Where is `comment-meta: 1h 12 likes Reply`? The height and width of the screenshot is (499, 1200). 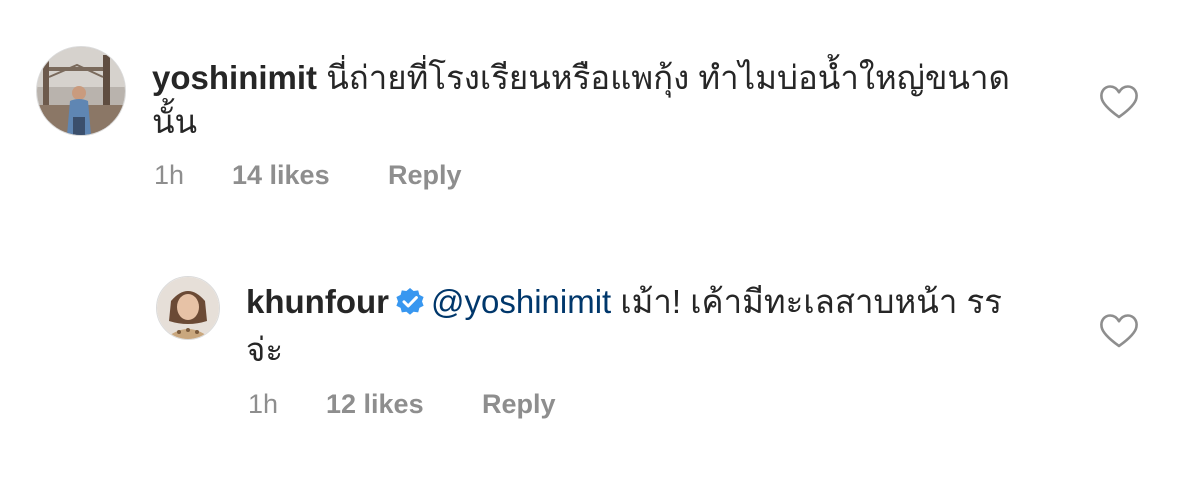
comment-meta: 1h 12 likes Reply is located at coordinates (402, 404).